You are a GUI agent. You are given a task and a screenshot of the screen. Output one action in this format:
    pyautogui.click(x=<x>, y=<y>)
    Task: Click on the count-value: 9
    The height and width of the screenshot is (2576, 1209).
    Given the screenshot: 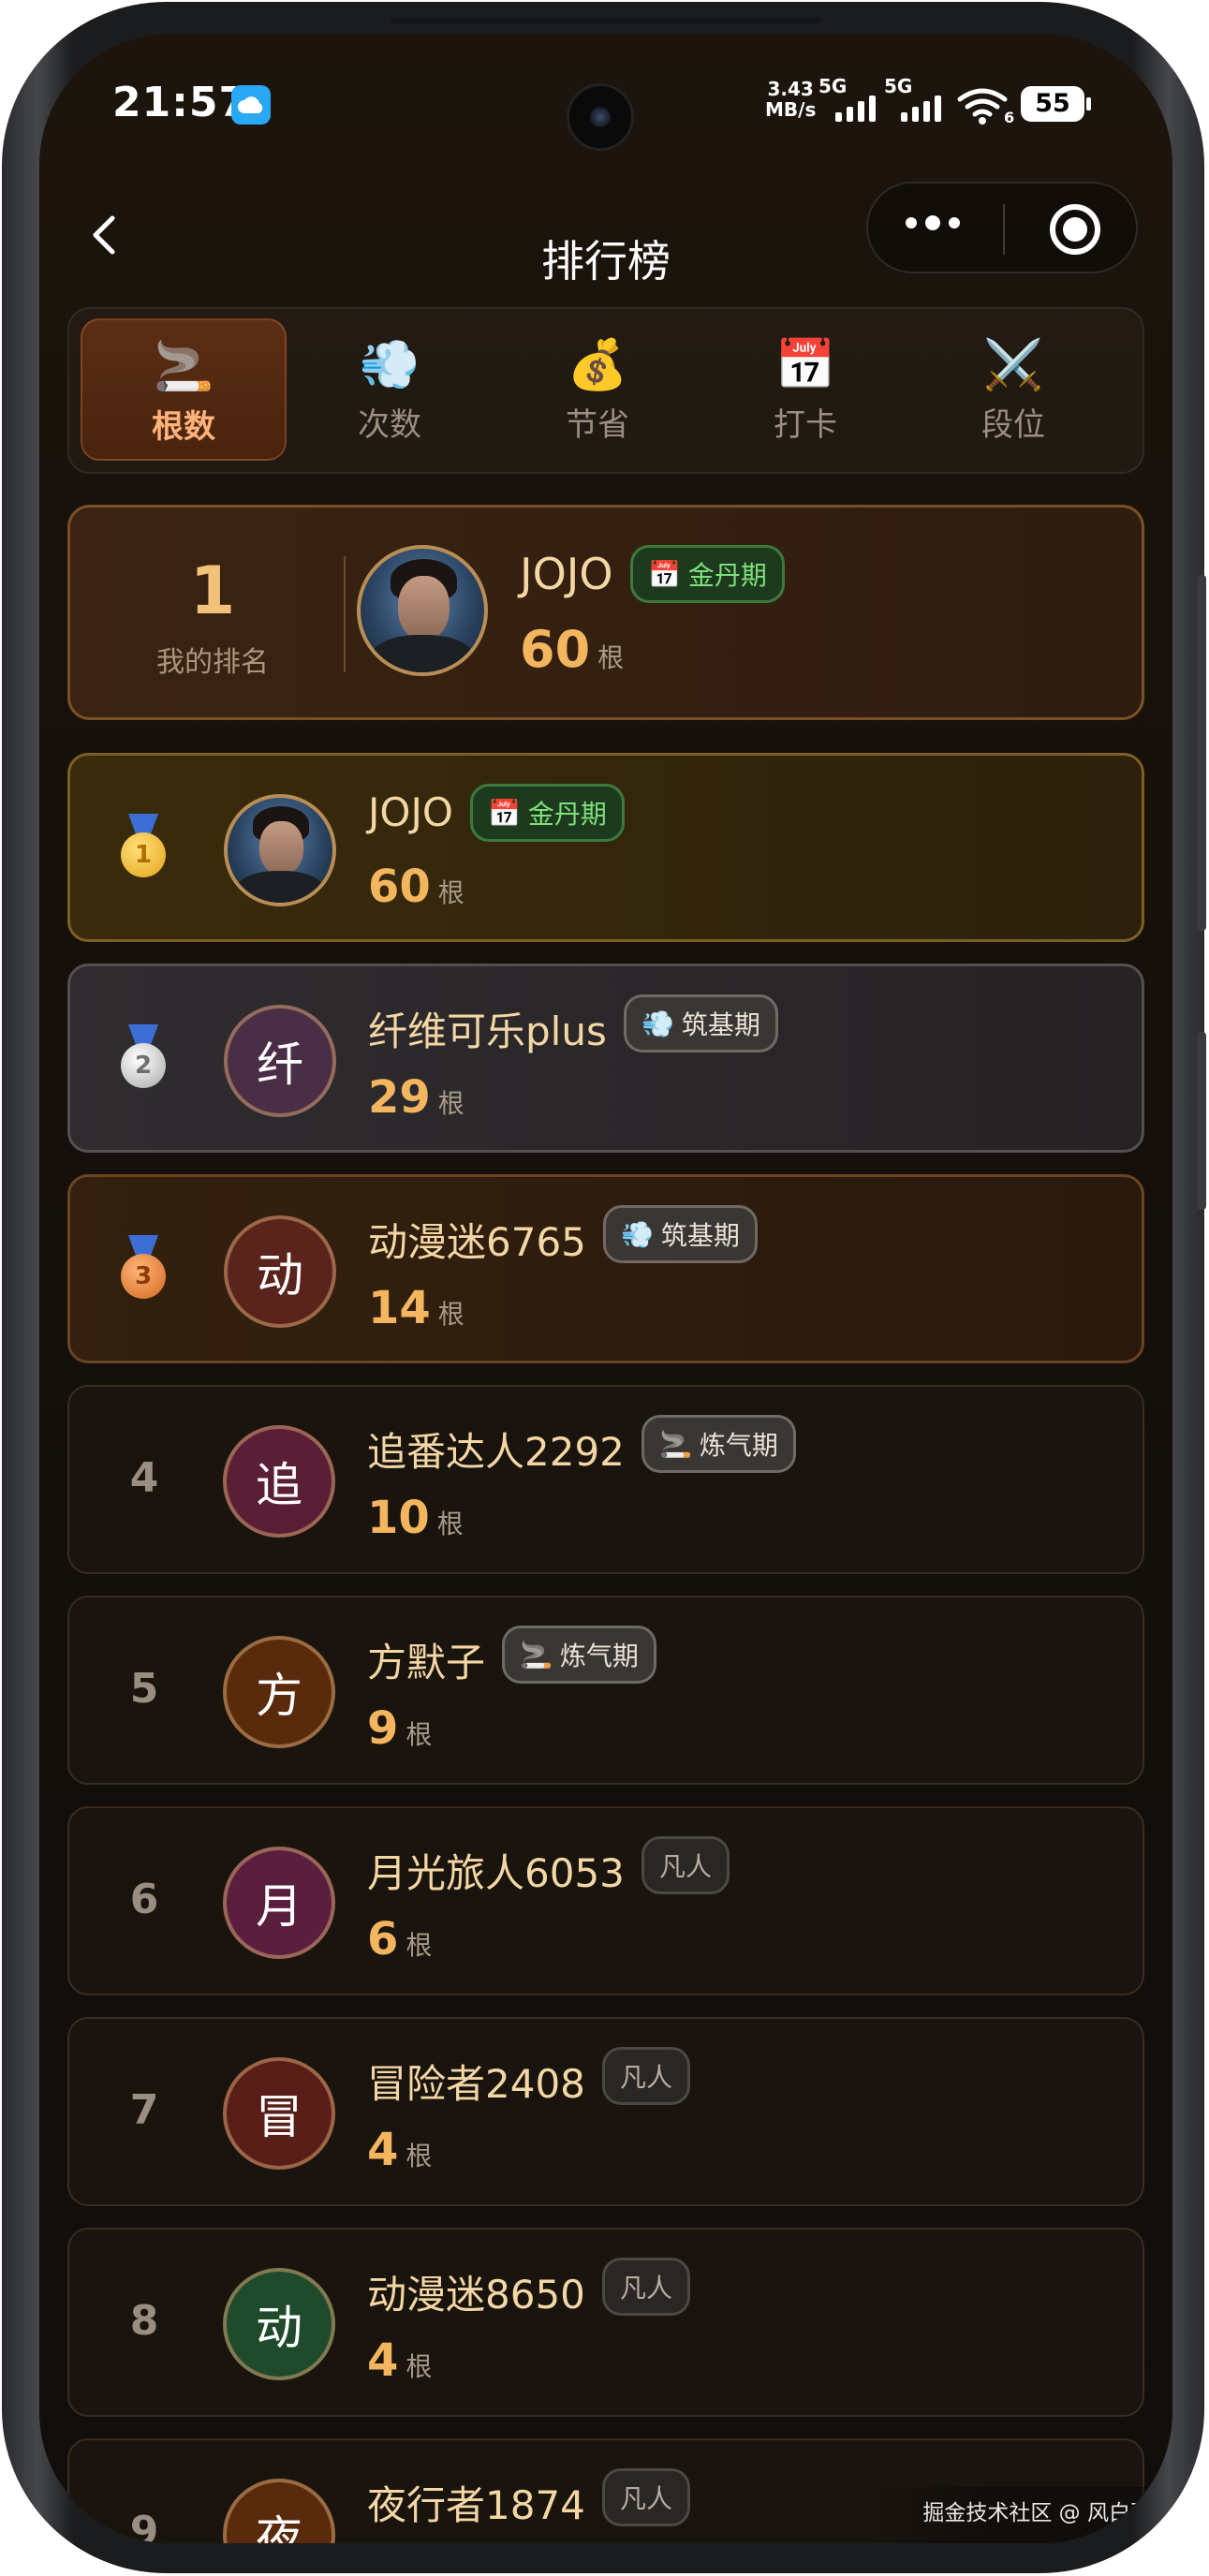 What is the action you would take?
    pyautogui.click(x=383, y=1728)
    